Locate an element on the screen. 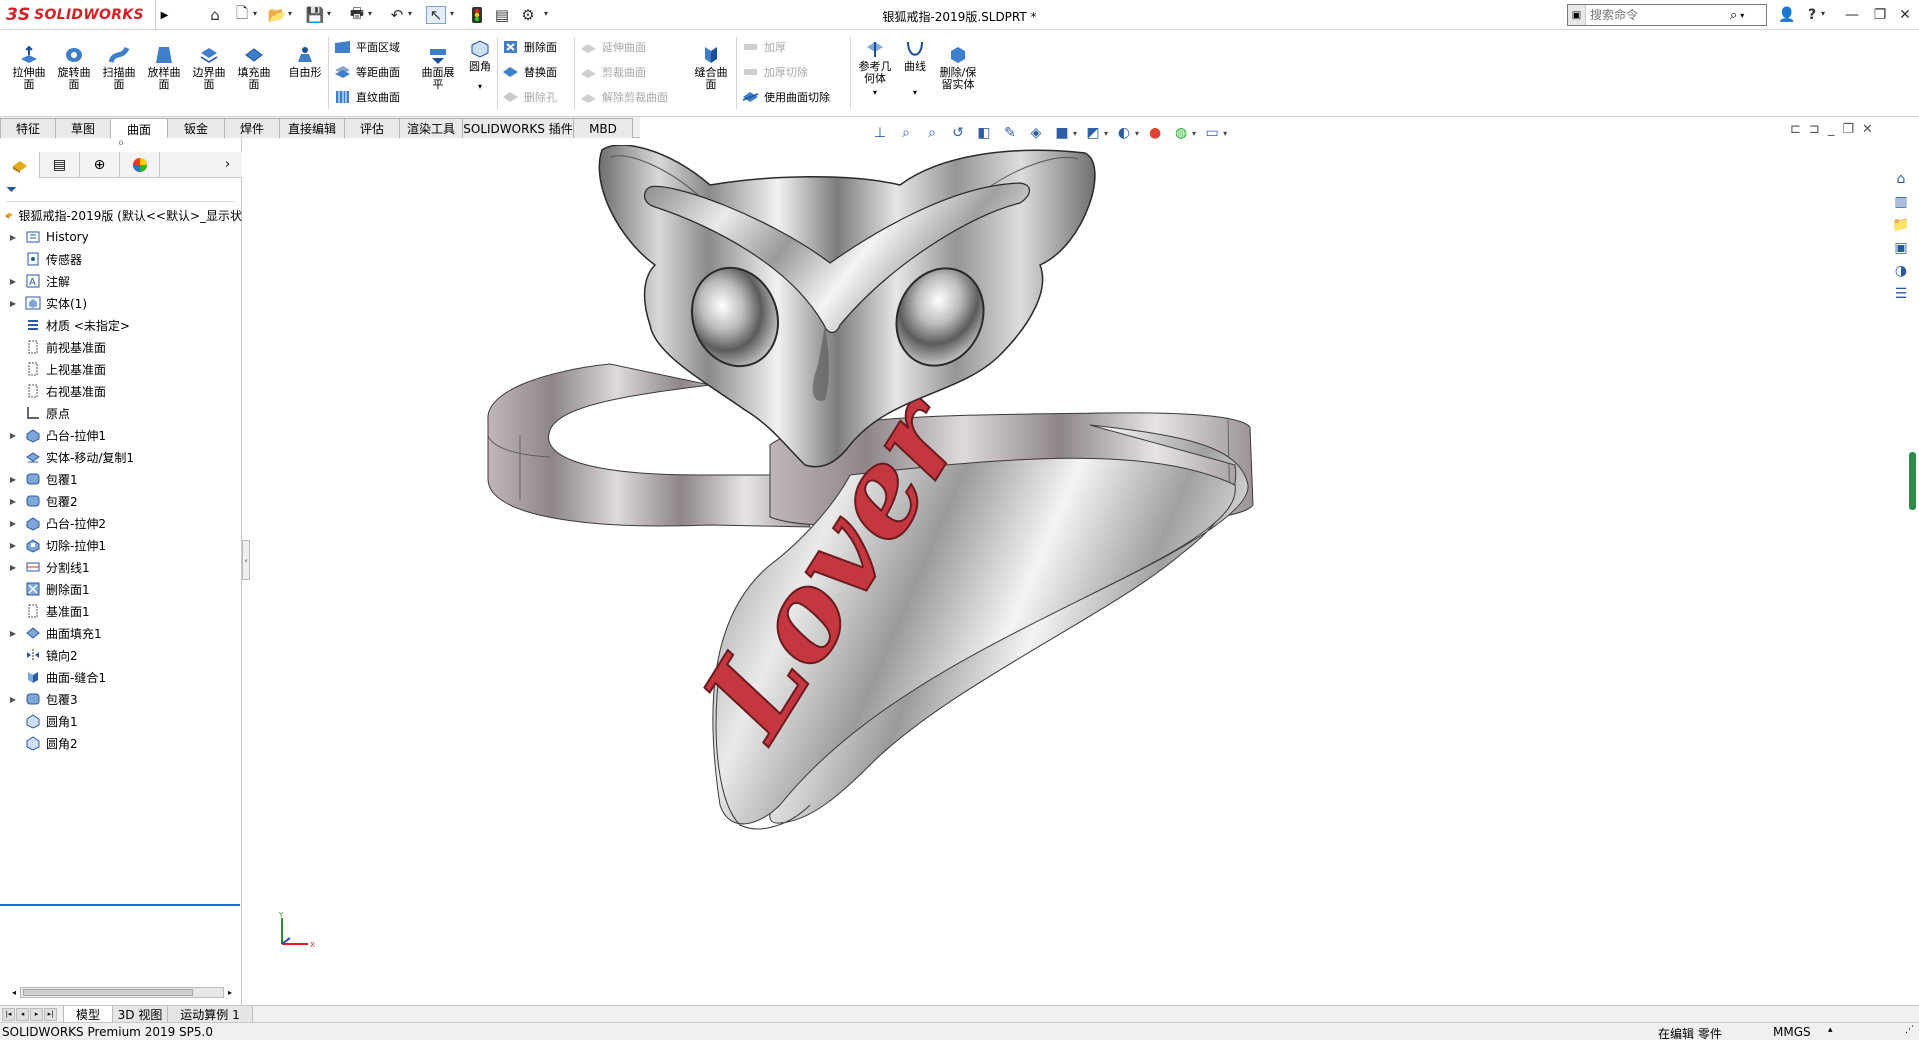 The image size is (1919, 1042). view-orientation-cube-icon: ◈ is located at coordinates (1036, 133).